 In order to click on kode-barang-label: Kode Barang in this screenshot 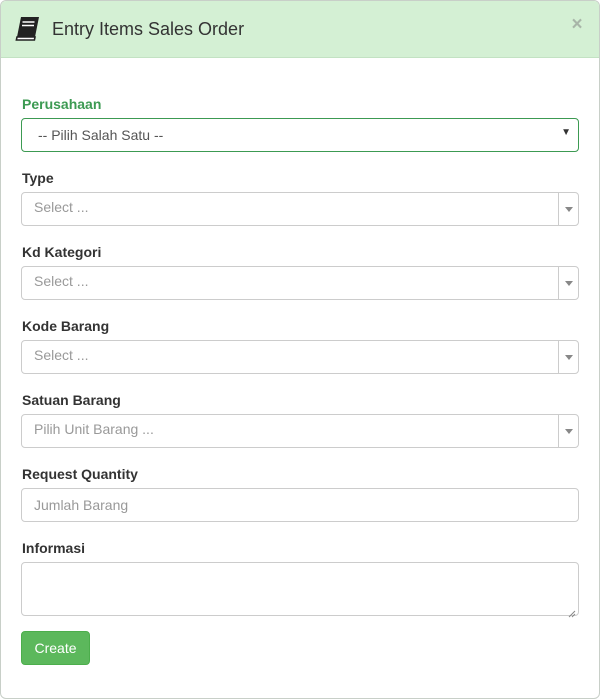, I will do `click(66, 326)`.